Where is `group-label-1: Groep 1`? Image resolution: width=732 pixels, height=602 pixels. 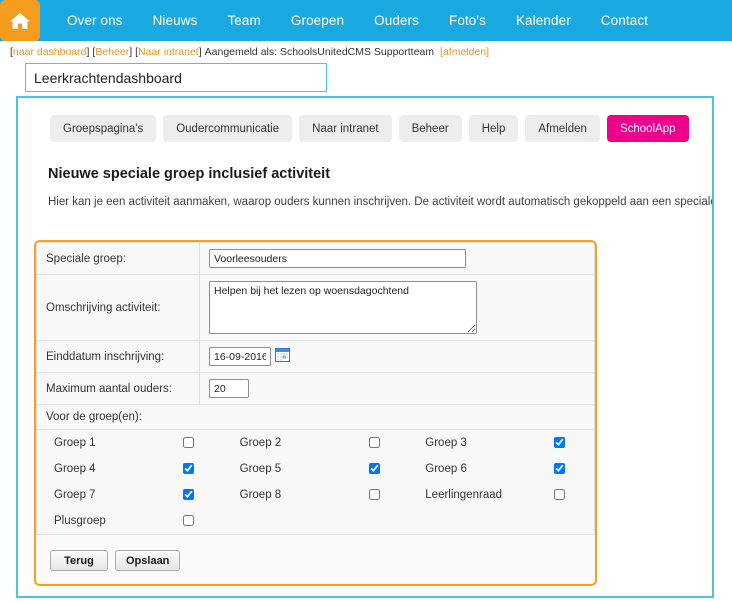
group-label-1: Groep 1 is located at coordinates (75, 443).